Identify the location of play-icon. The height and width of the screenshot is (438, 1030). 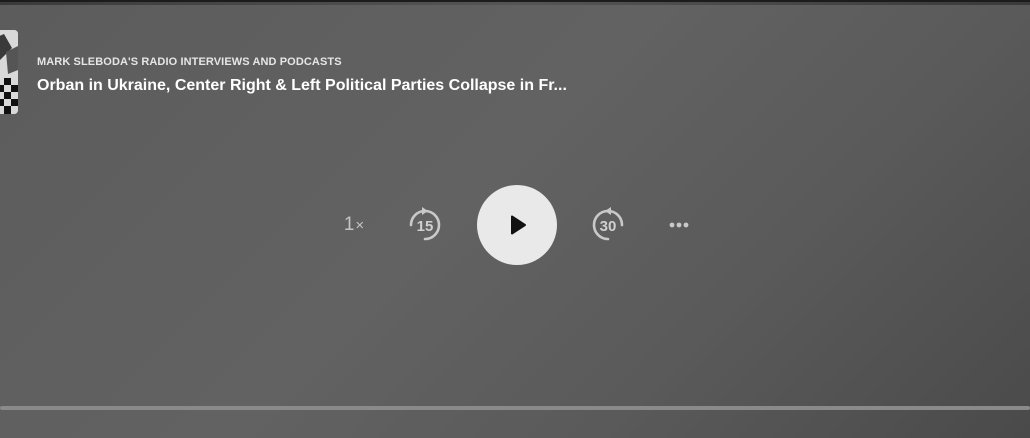
(518, 225).